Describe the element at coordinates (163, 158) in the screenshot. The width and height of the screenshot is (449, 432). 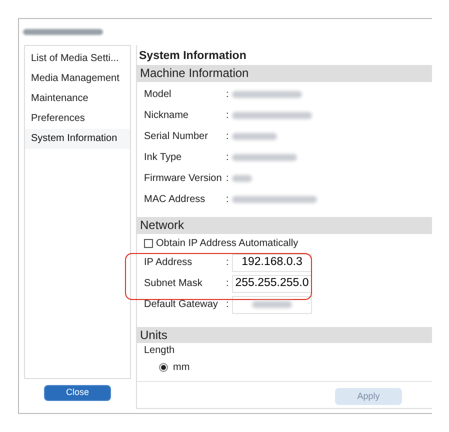
I see `field-label: Ink Type` at that location.